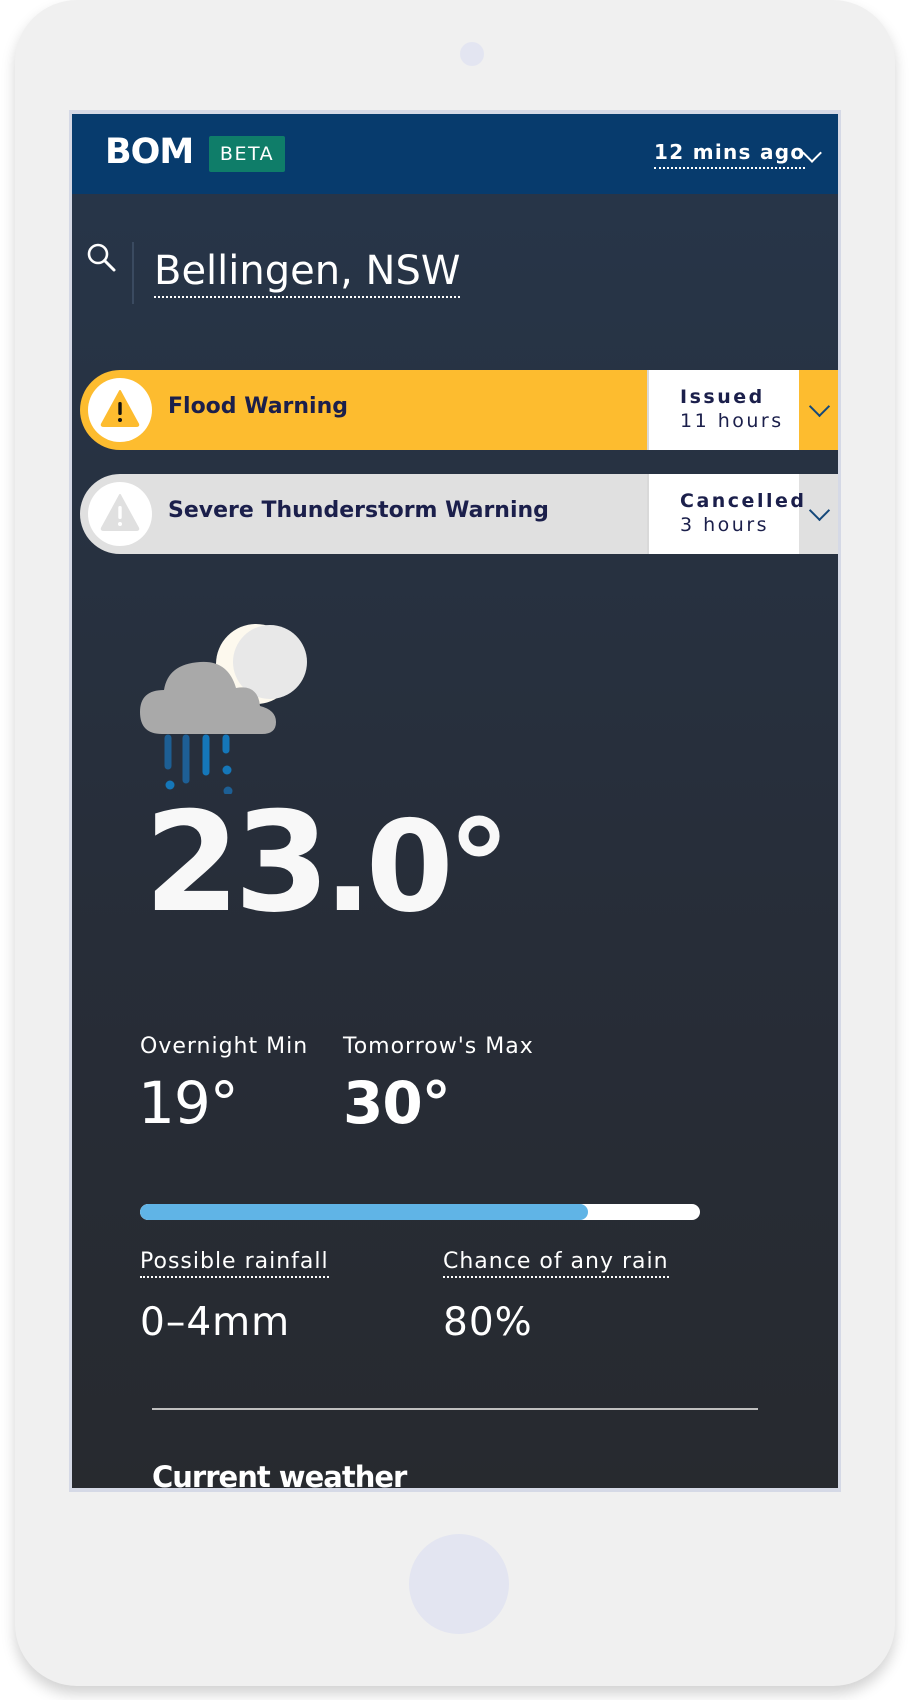 This screenshot has height=1700, width=912. What do you see at coordinates (459, 410) in the screenshot?
I see `flood-warning-banner: Flood Warning Issued 11 hours` at bounding box center [459, 410].